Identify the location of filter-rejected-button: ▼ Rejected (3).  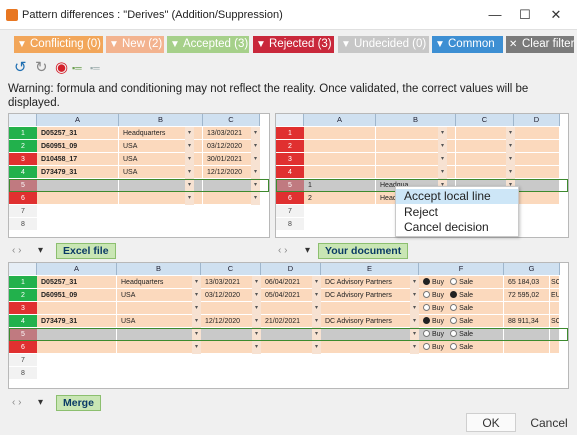
(293, 44).